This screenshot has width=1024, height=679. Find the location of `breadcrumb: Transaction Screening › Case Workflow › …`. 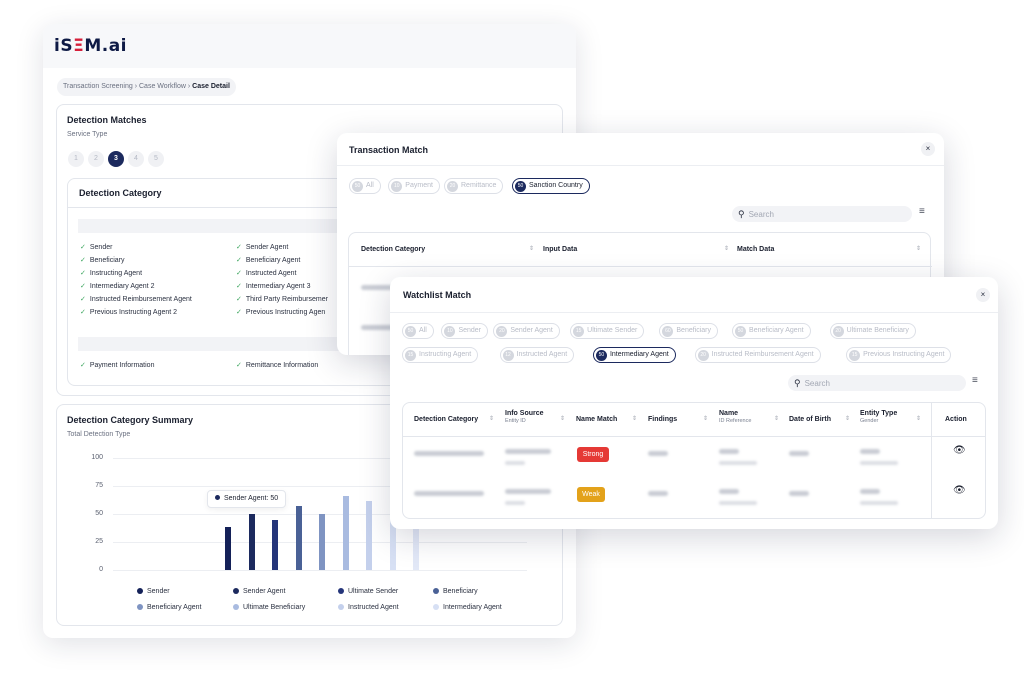

breadcrumb: Transaction Screening › Case Workflow › … is located at coordinates (146, 87).